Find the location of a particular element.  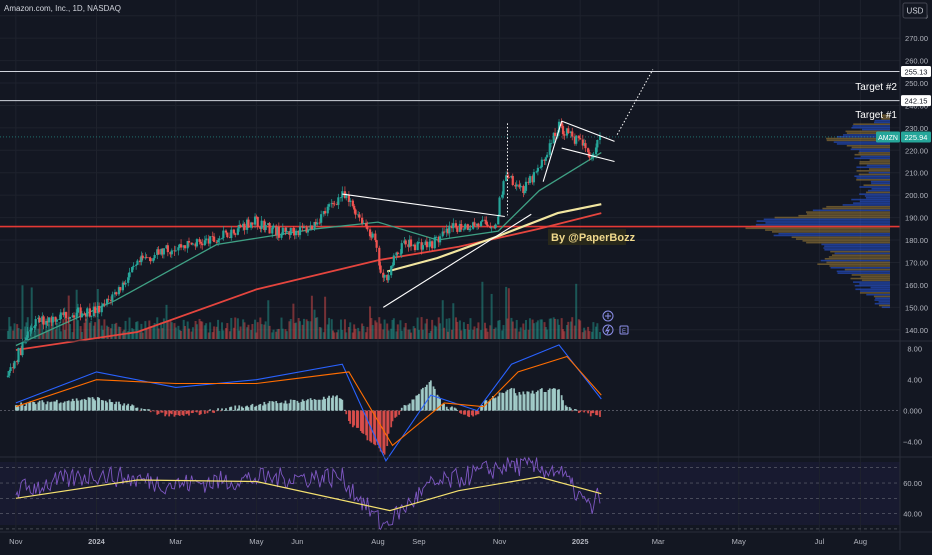

price-tick-label: 180.00 is located at coordinates (916, 240).